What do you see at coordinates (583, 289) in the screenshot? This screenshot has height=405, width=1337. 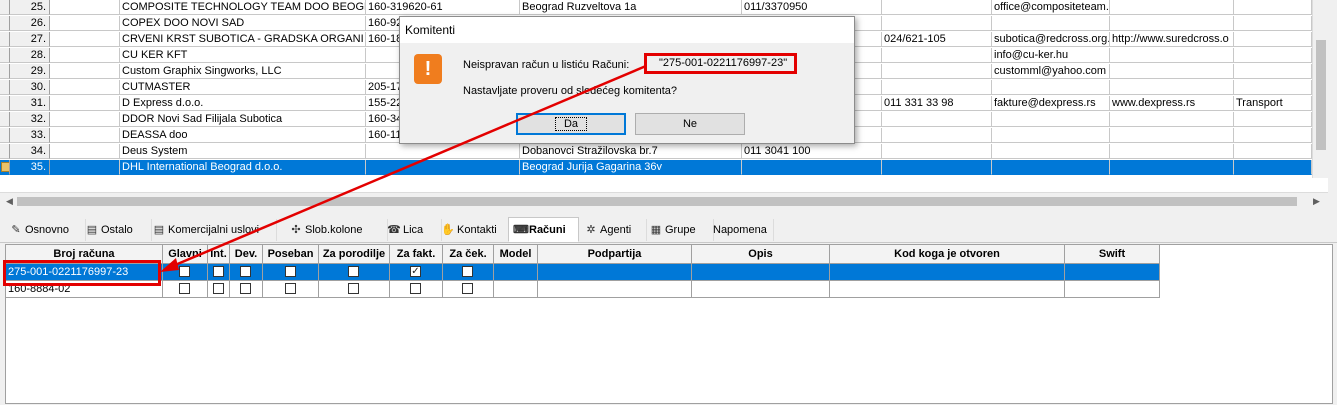 I see `racun-row: 160-8884-02` at bounding box center [583, 289].